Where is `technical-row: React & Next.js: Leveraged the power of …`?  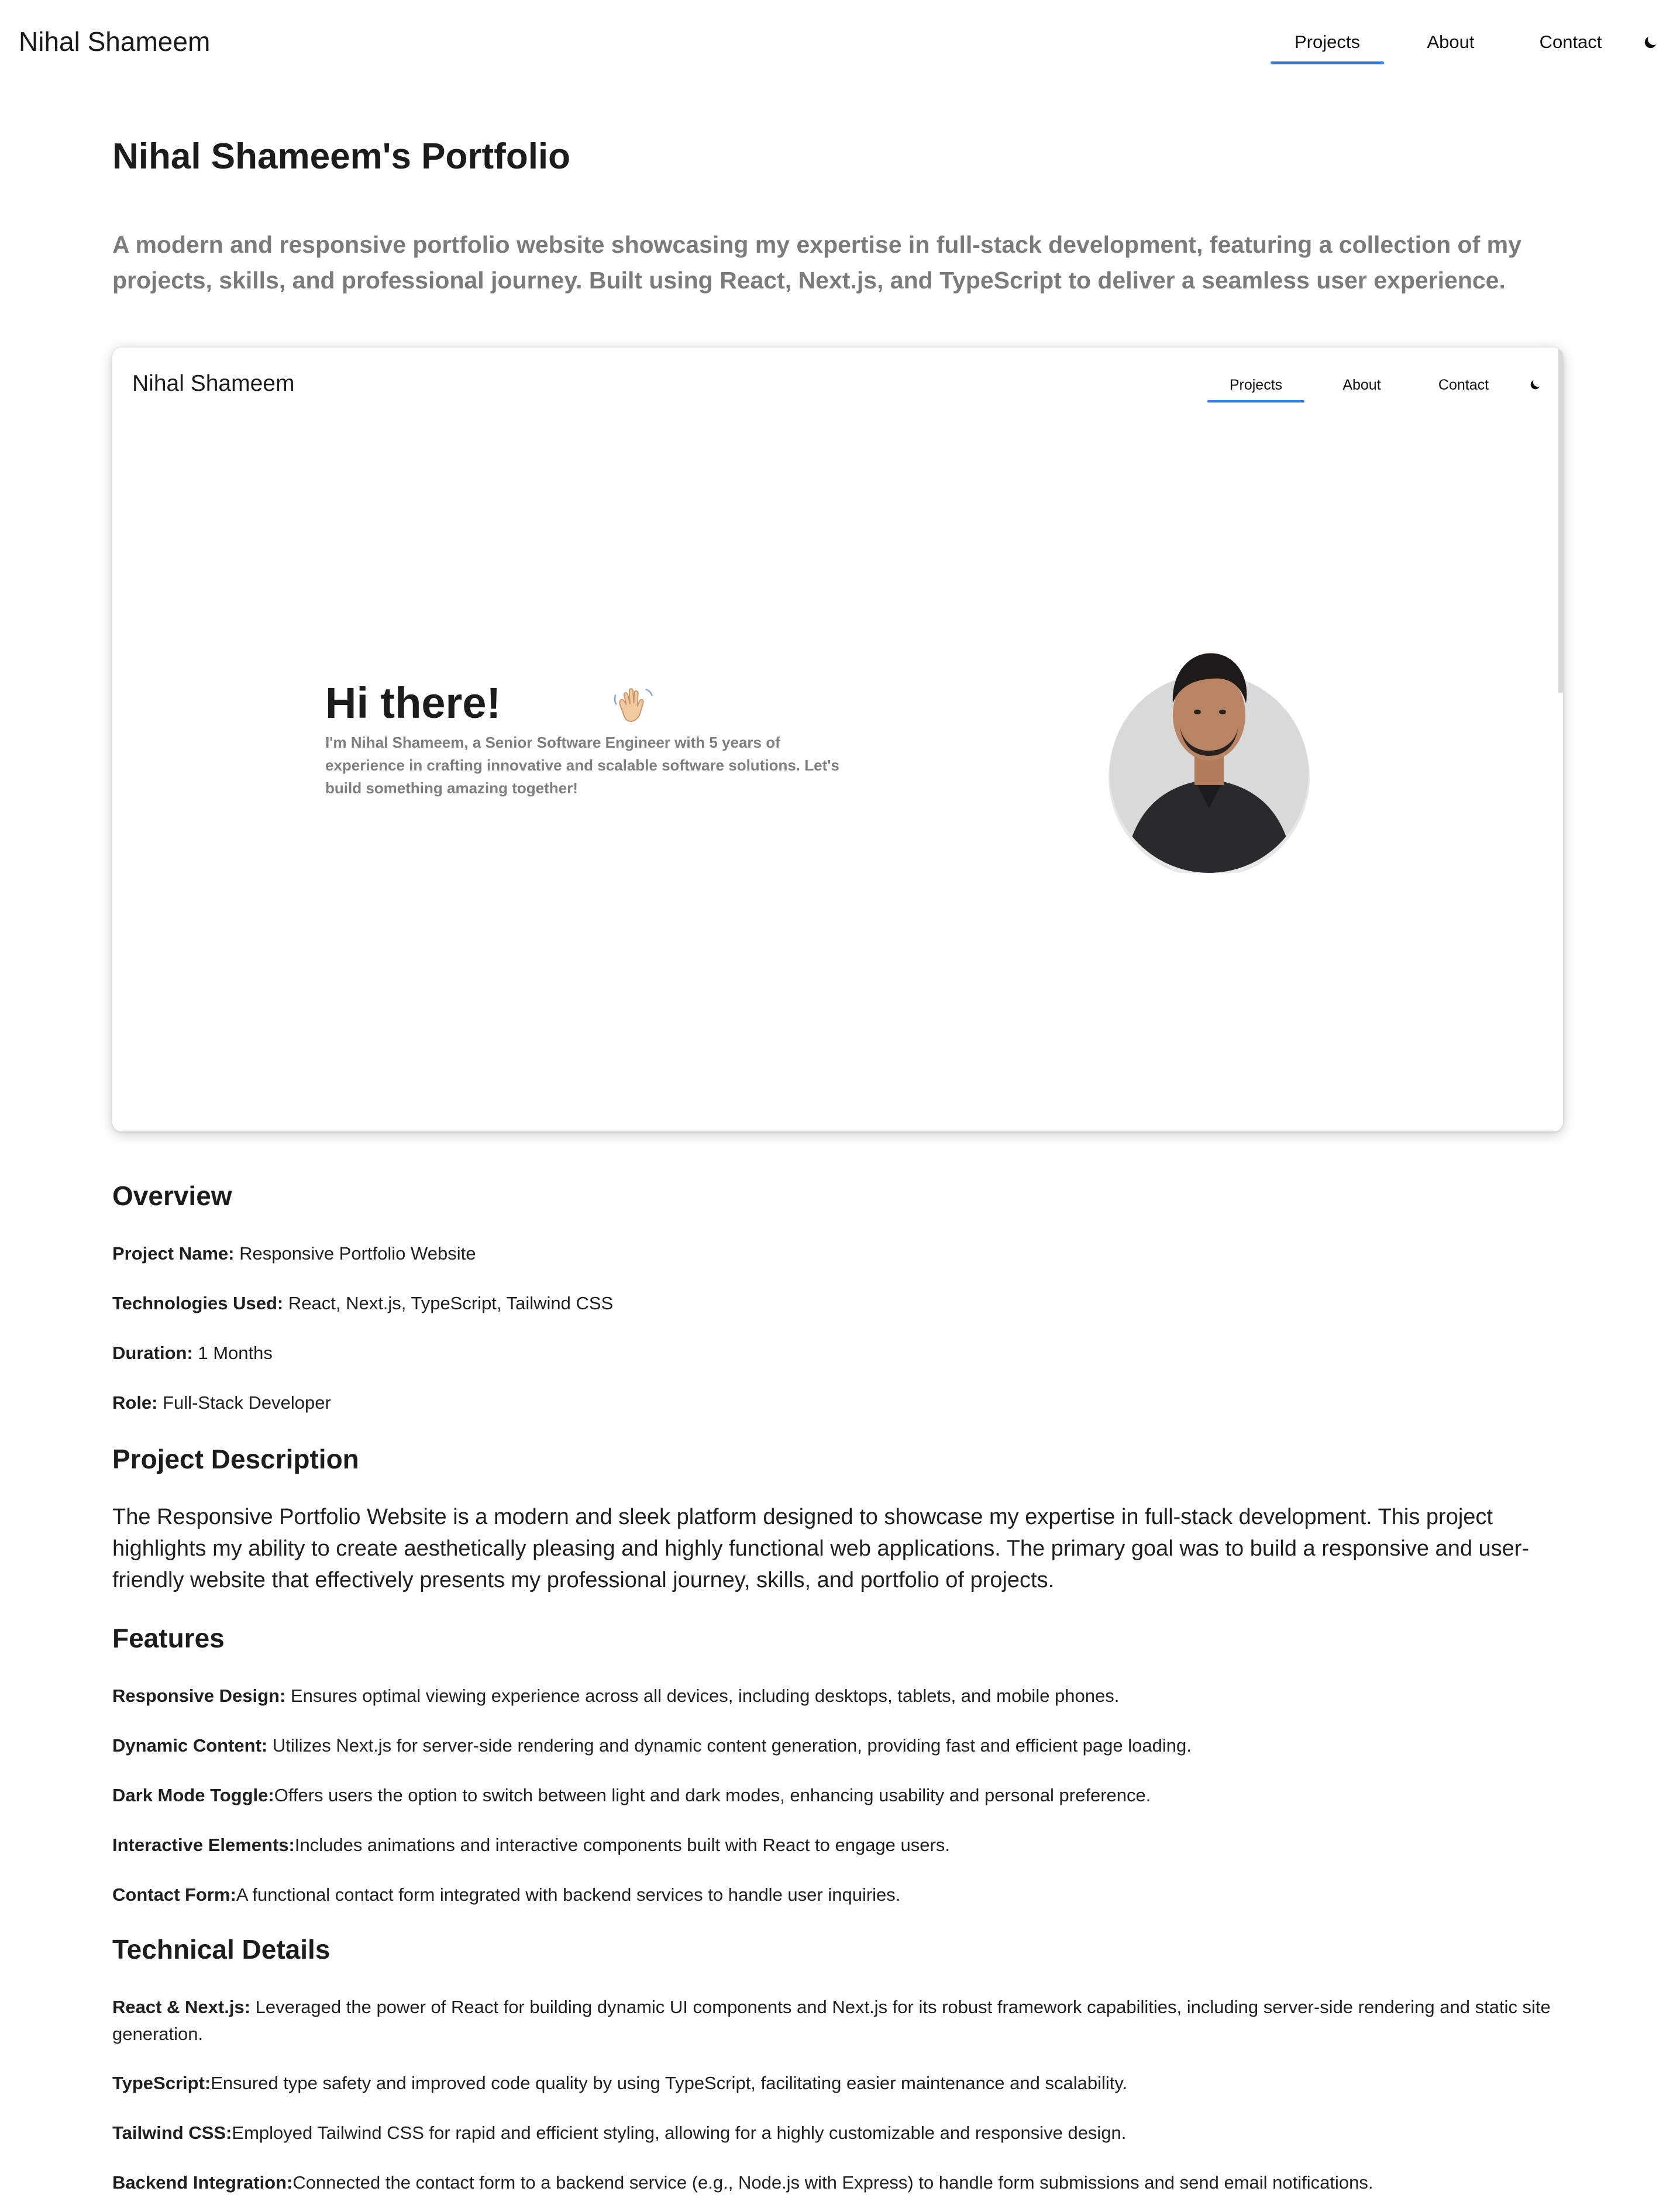 technical-row: React & Next.js: Leveraged the power of … is located at coordinates (837, 2021).